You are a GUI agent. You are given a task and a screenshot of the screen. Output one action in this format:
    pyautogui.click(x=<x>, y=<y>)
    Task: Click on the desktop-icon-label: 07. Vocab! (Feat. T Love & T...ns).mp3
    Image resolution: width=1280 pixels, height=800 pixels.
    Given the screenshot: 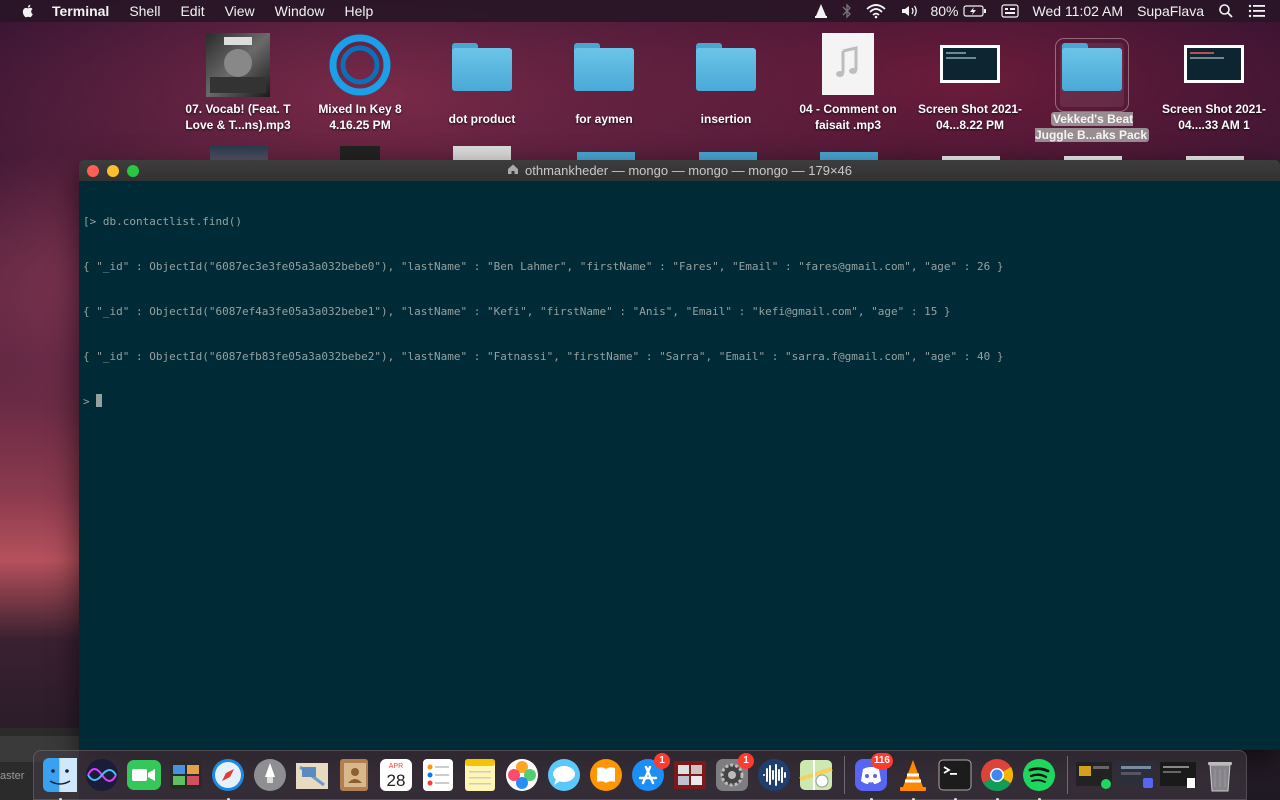 What is the action you would take?
    pyautogui.click(x=238, y=117)
    